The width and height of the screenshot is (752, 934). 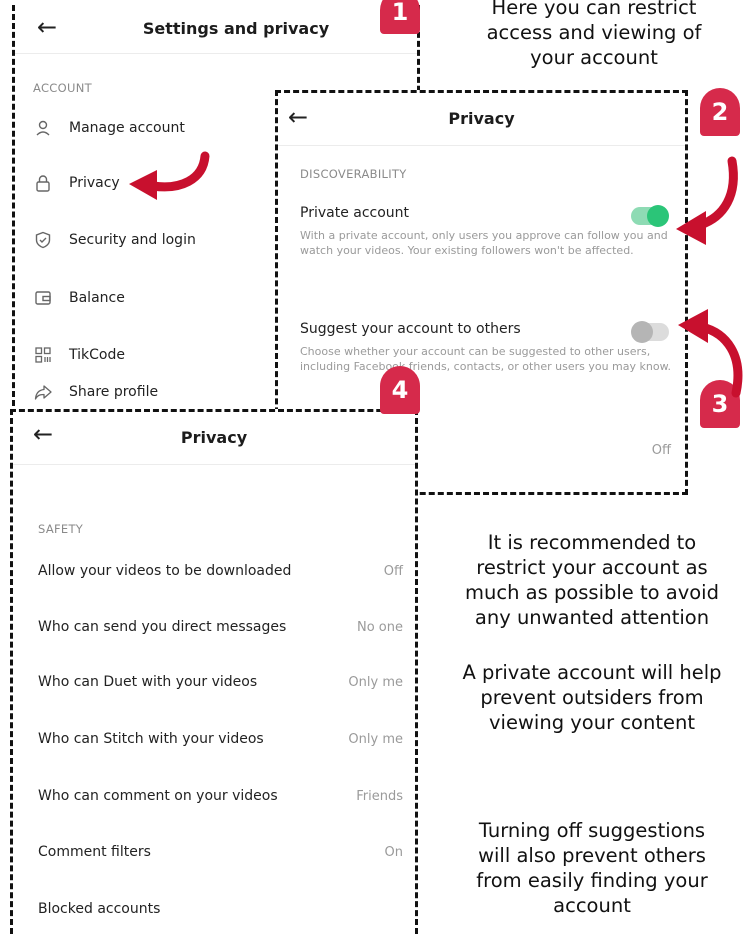 What do you see at coordinates (720, 112) in the screenshot?
I see `step-badge-2: 2` at bounding box center [720, 112].